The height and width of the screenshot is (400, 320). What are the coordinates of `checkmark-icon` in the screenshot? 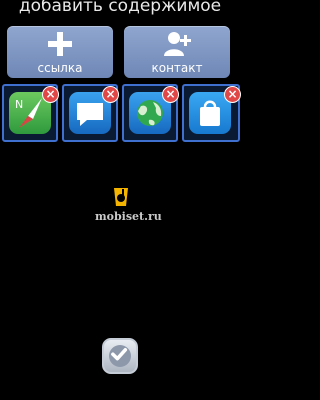 It's located at (119, 354).